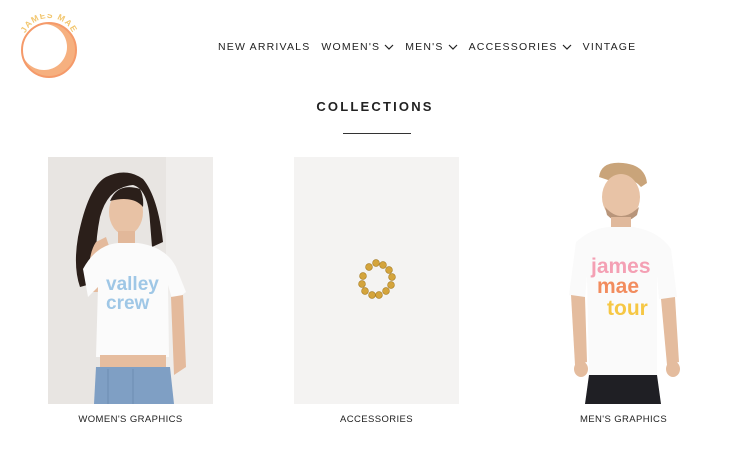 The image size is (750, 450). I want to click on nav-label: WOMEN'S, so click(351, 47).